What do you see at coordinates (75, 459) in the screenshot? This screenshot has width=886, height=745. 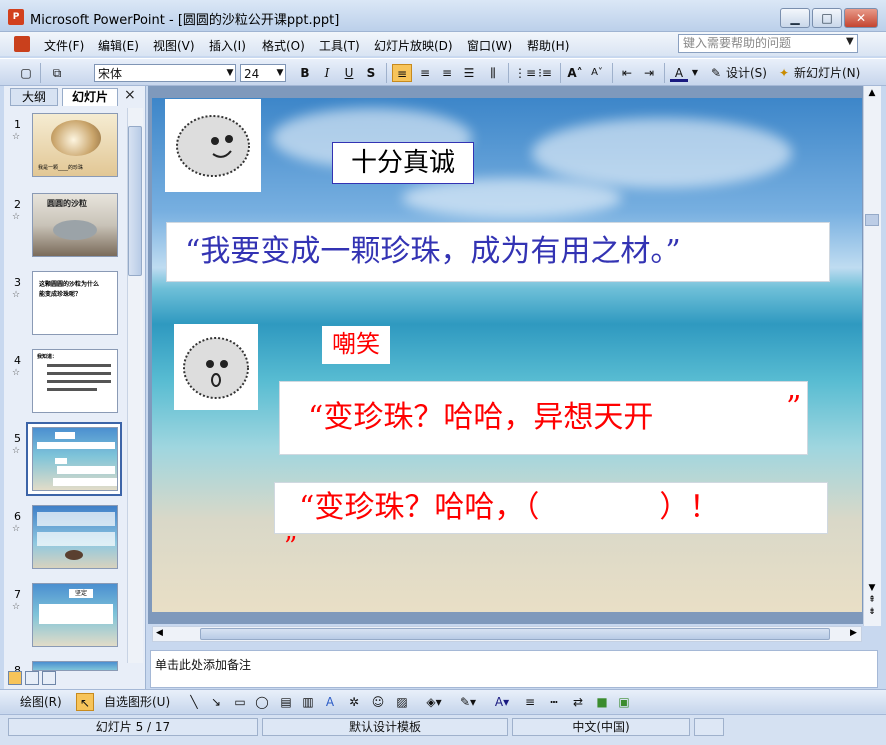 I see `slide-thumbnail-current` at bounding box center [75, 459].